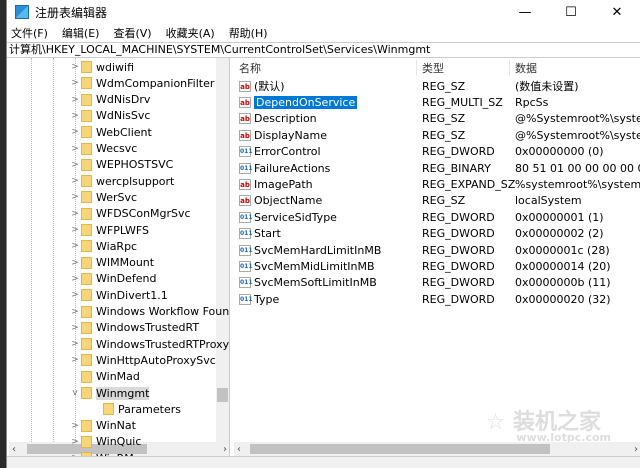 This screenshot has height=468, width=640. What do you see at coordinates (29, 33) in the screenshot?
I see `menu-file: 文件(F)` at bounding box center [29, 33].